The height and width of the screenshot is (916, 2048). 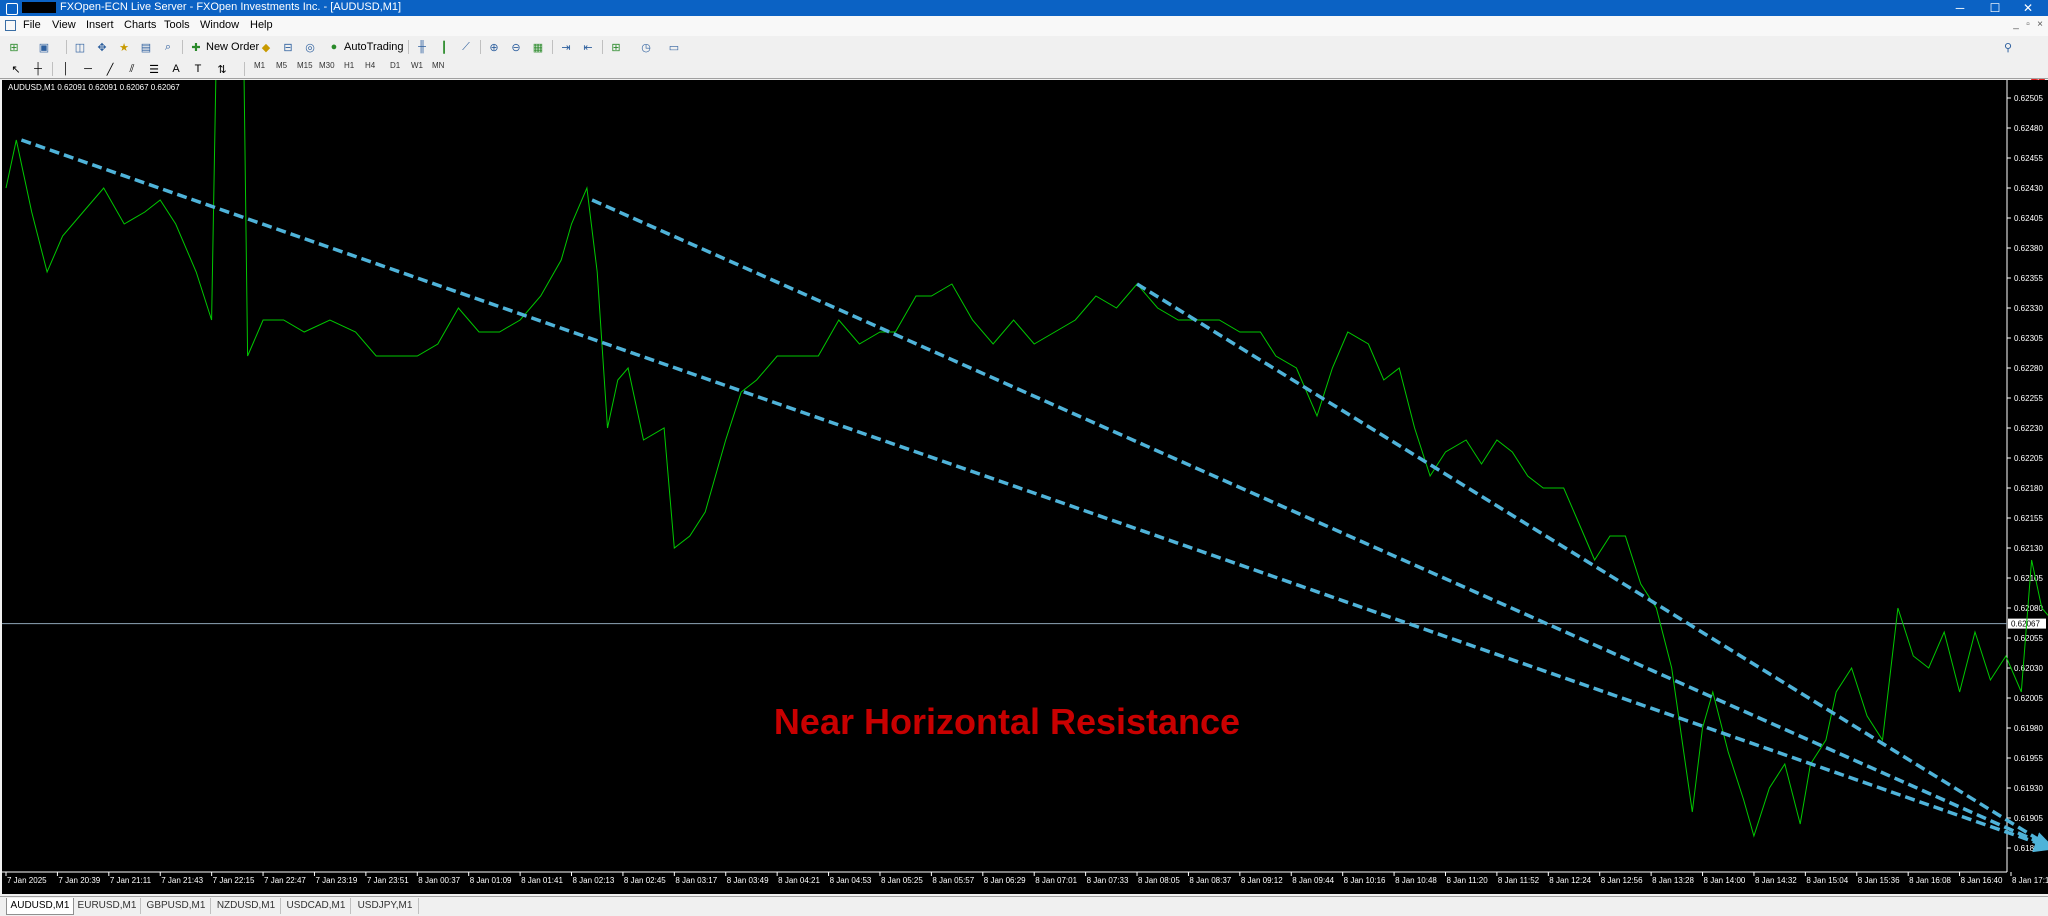 What do you see at coordinates (674, 47) in the screenshot?
I see `templates-icon: ▭` at bounding box center [674, 47].